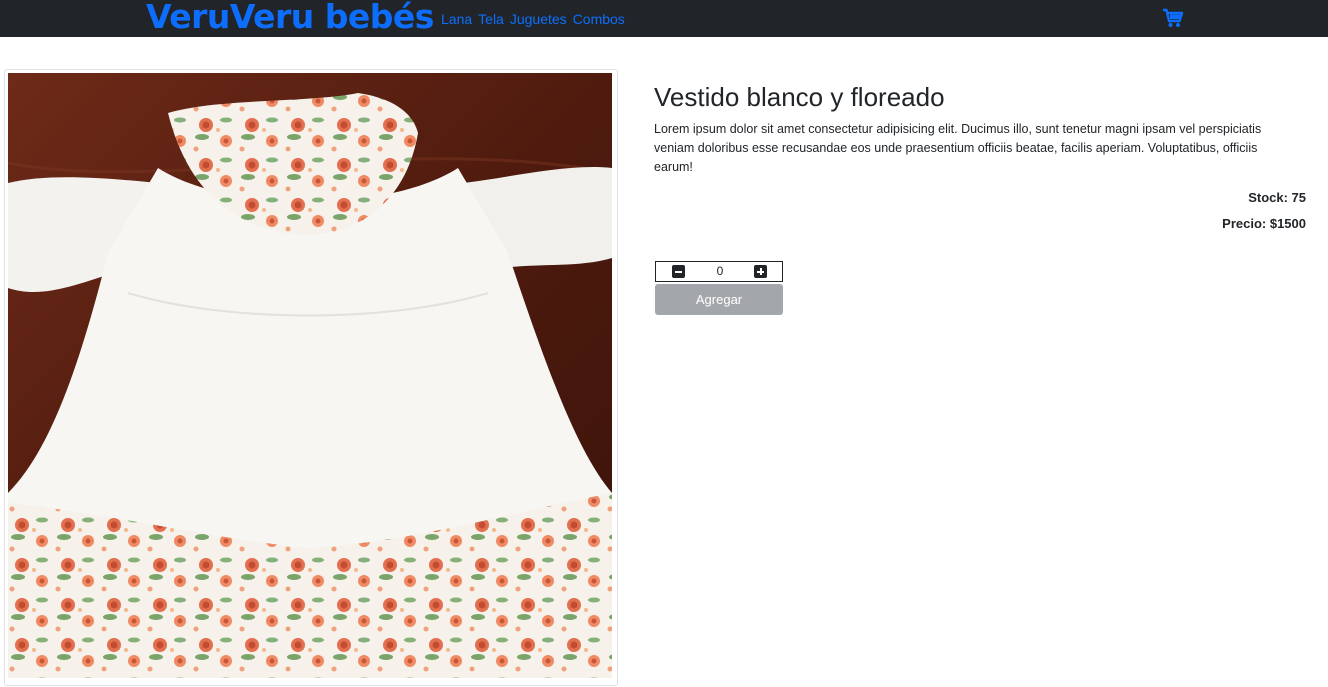 The width and height of the screenshot is (1328, 687). I want to click on product-title: Vestido blanco y floreado, so click(799, 97).